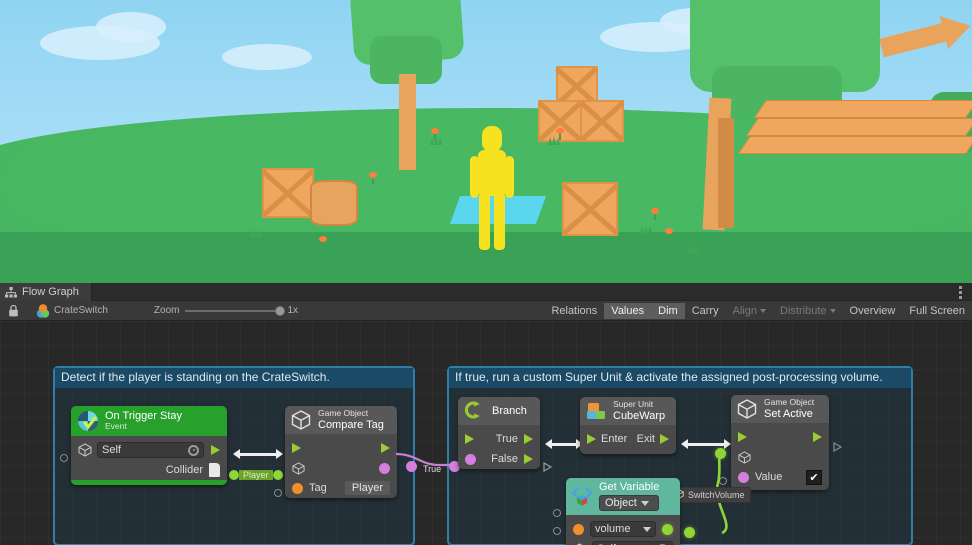 The image size is (972, 545). What do you see at coordinates (384, 468) in the screenshot?
I see `output-bool-port` at bounding box center [384, 468].